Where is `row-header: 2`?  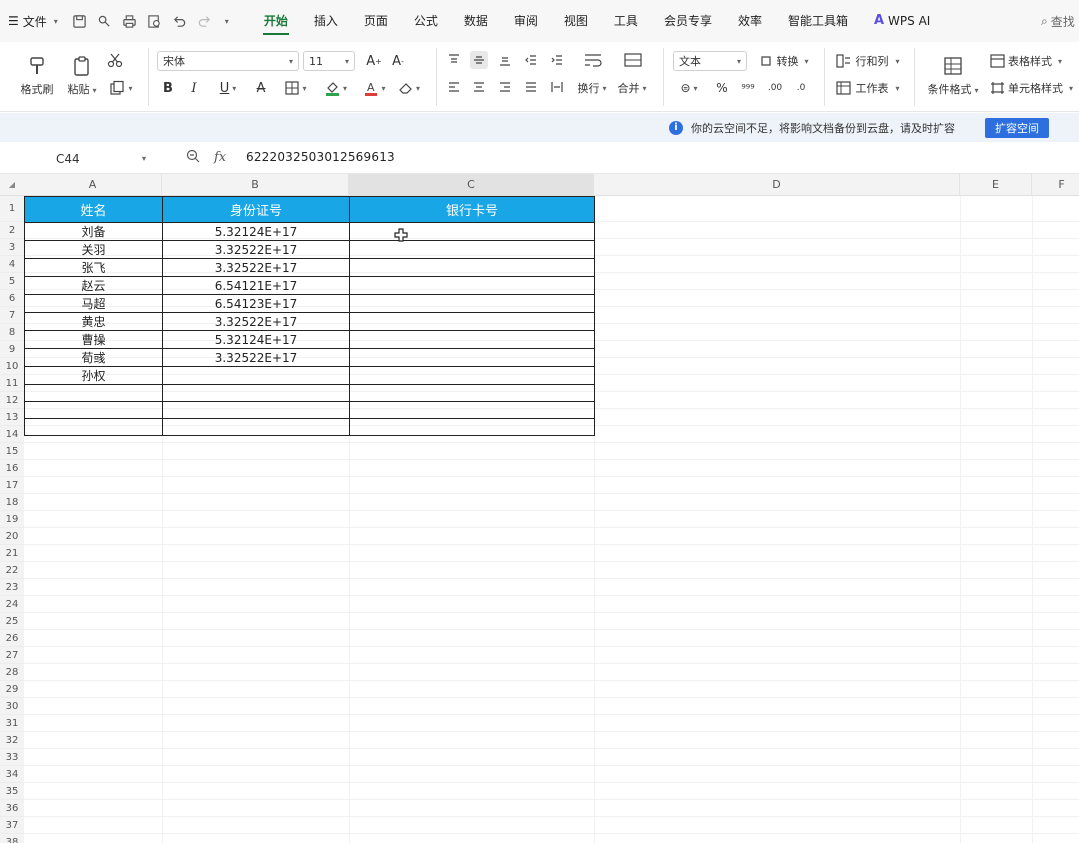 row-header: 2 is located at coordinates (12, 230).